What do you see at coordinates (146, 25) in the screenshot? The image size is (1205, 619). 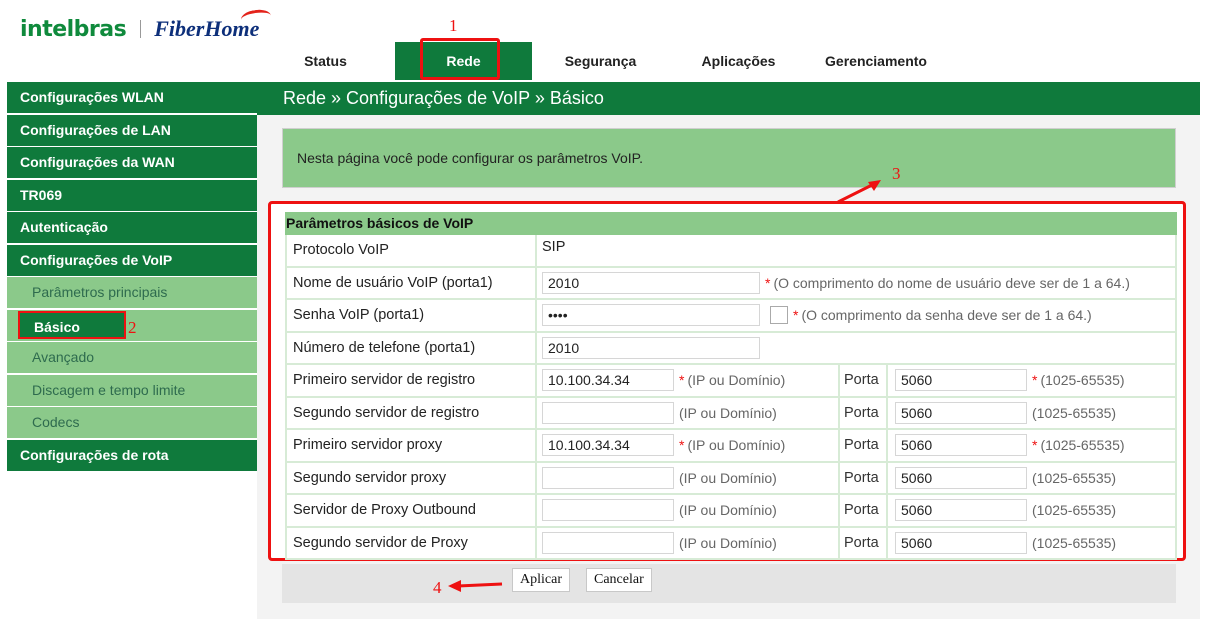 I see `logo: intelbras FiberHome` at bounding box center [146, 25].